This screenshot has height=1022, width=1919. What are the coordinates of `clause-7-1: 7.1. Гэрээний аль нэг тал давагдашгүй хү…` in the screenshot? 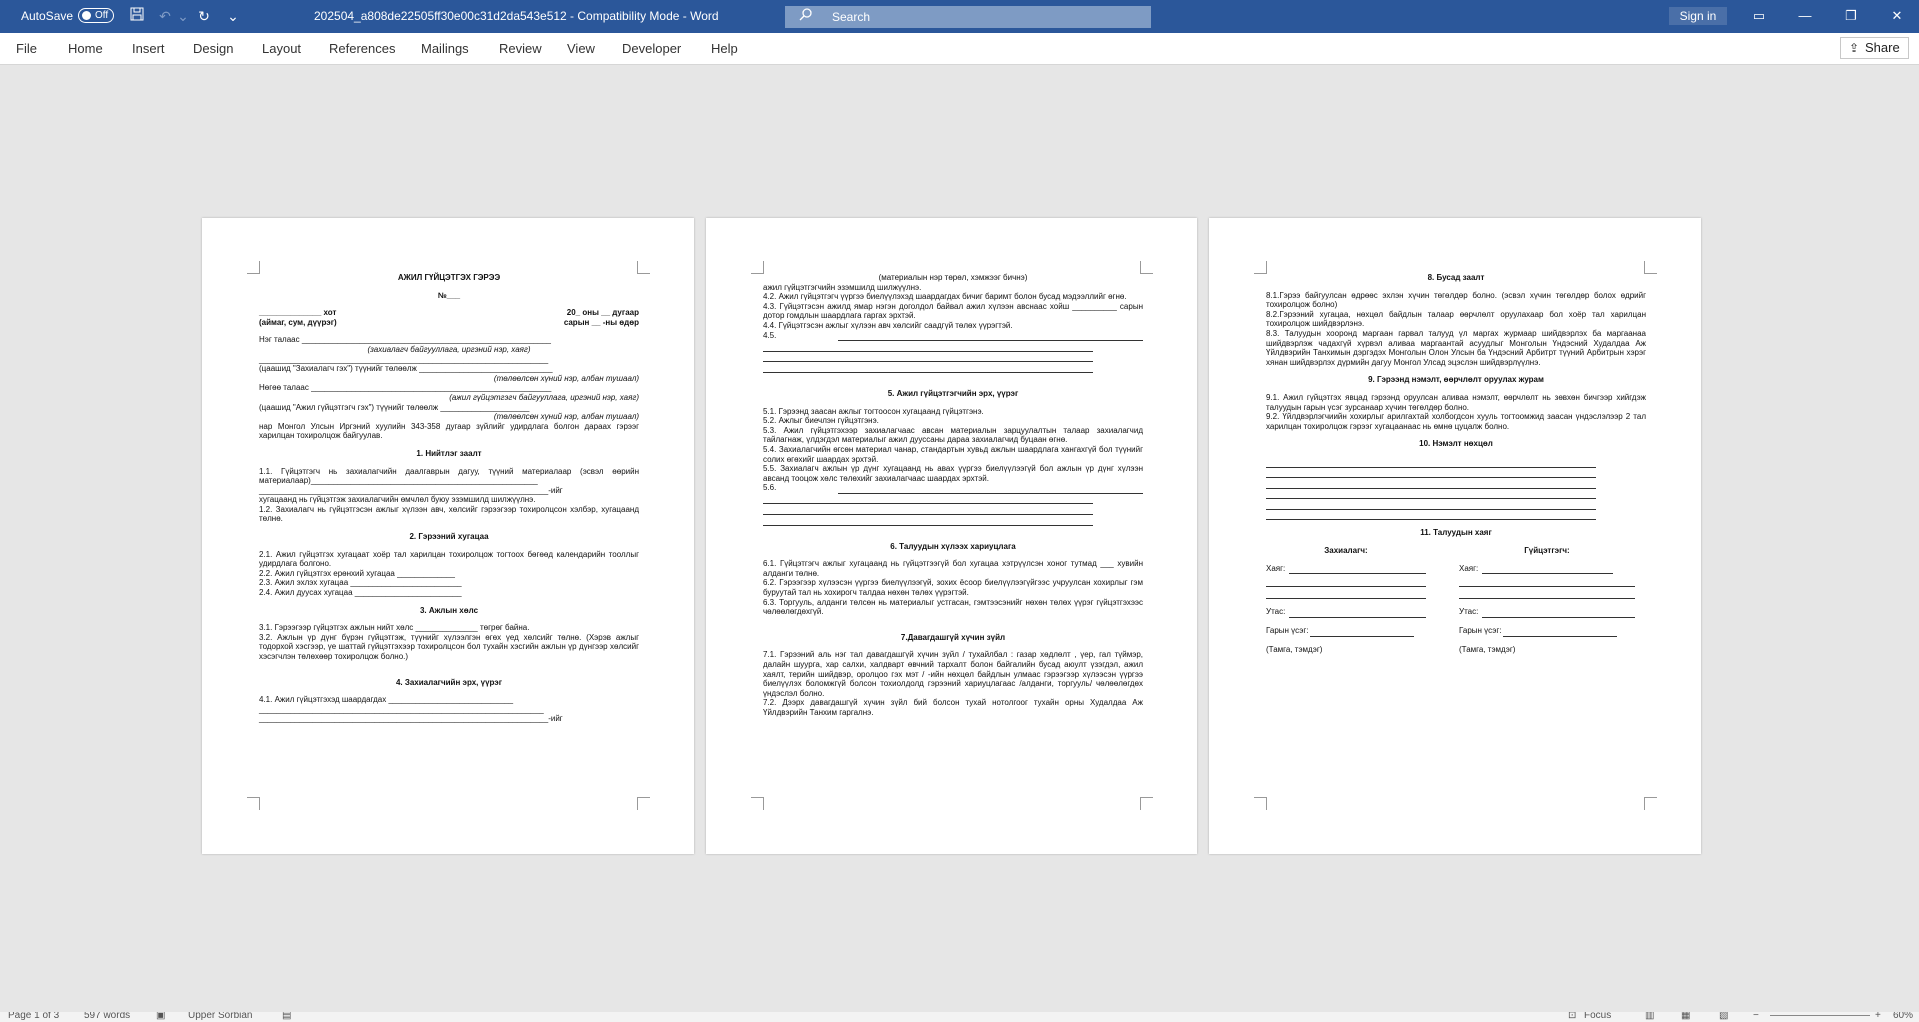 It's located at (953, 674).